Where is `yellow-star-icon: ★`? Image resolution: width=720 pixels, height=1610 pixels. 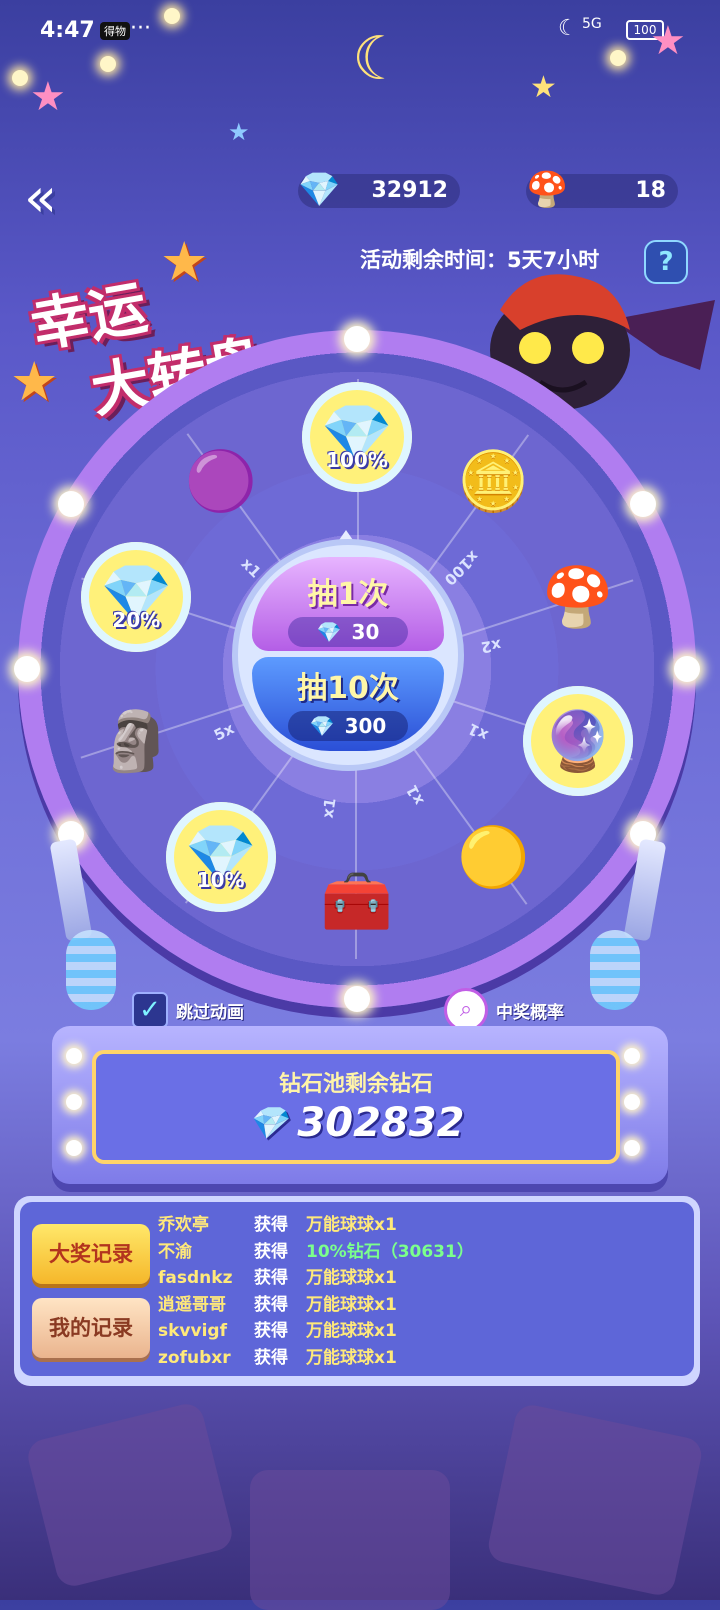 yellow-star-icon: ★ is located at coordinates (543, 87).